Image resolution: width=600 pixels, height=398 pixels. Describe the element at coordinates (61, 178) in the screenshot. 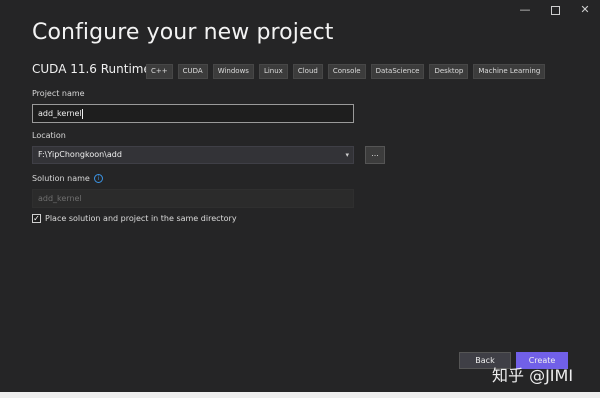

I see `solution-name-label: Solution name` at that location.